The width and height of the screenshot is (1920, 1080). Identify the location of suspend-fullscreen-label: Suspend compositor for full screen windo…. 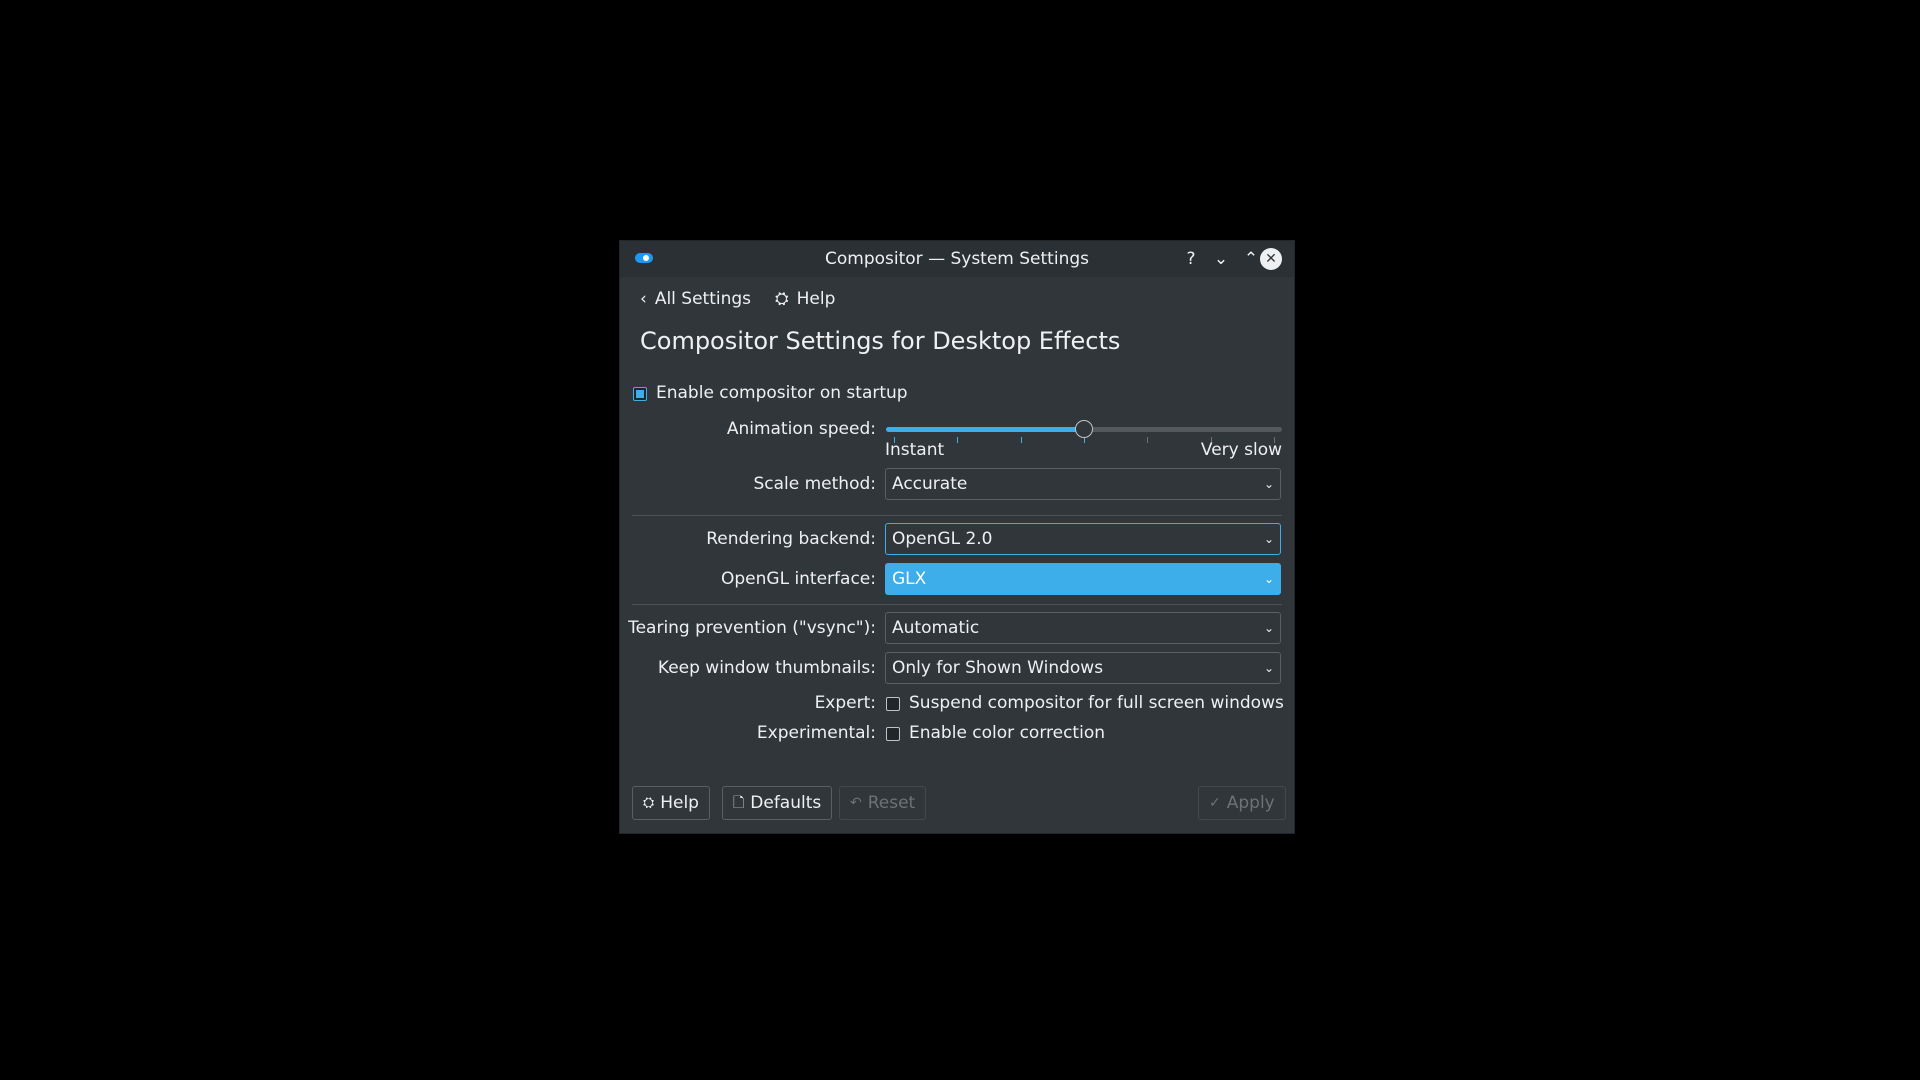
(1096, 703).